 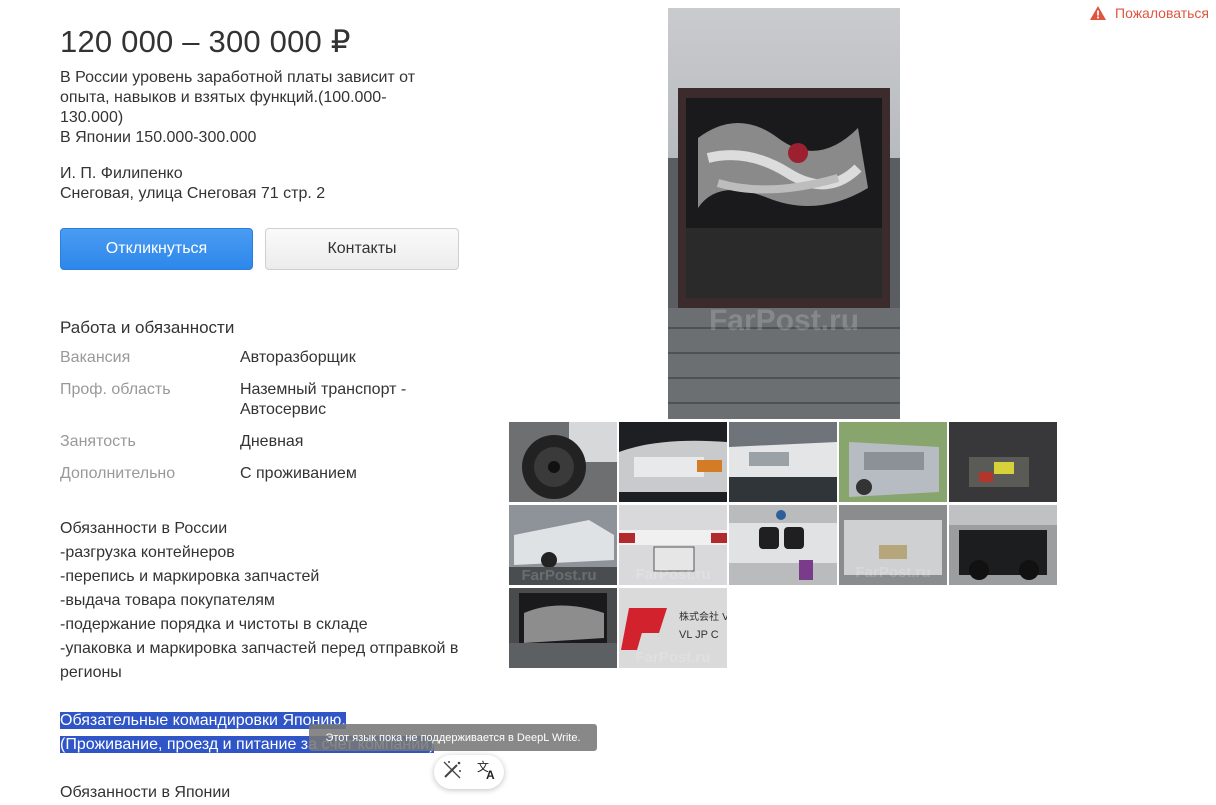 I want to click on employer-name: И. П. Филипенко, so click(x=121, y=173).